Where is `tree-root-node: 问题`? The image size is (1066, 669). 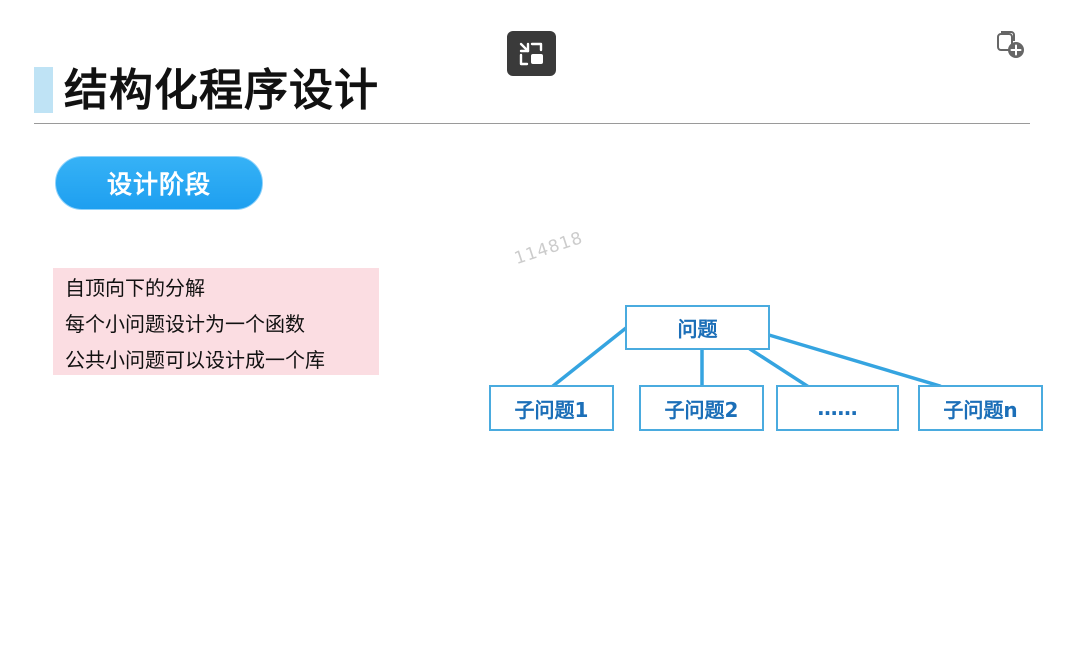 tree-root-node: 问题 is located at coordinates (697, 327).